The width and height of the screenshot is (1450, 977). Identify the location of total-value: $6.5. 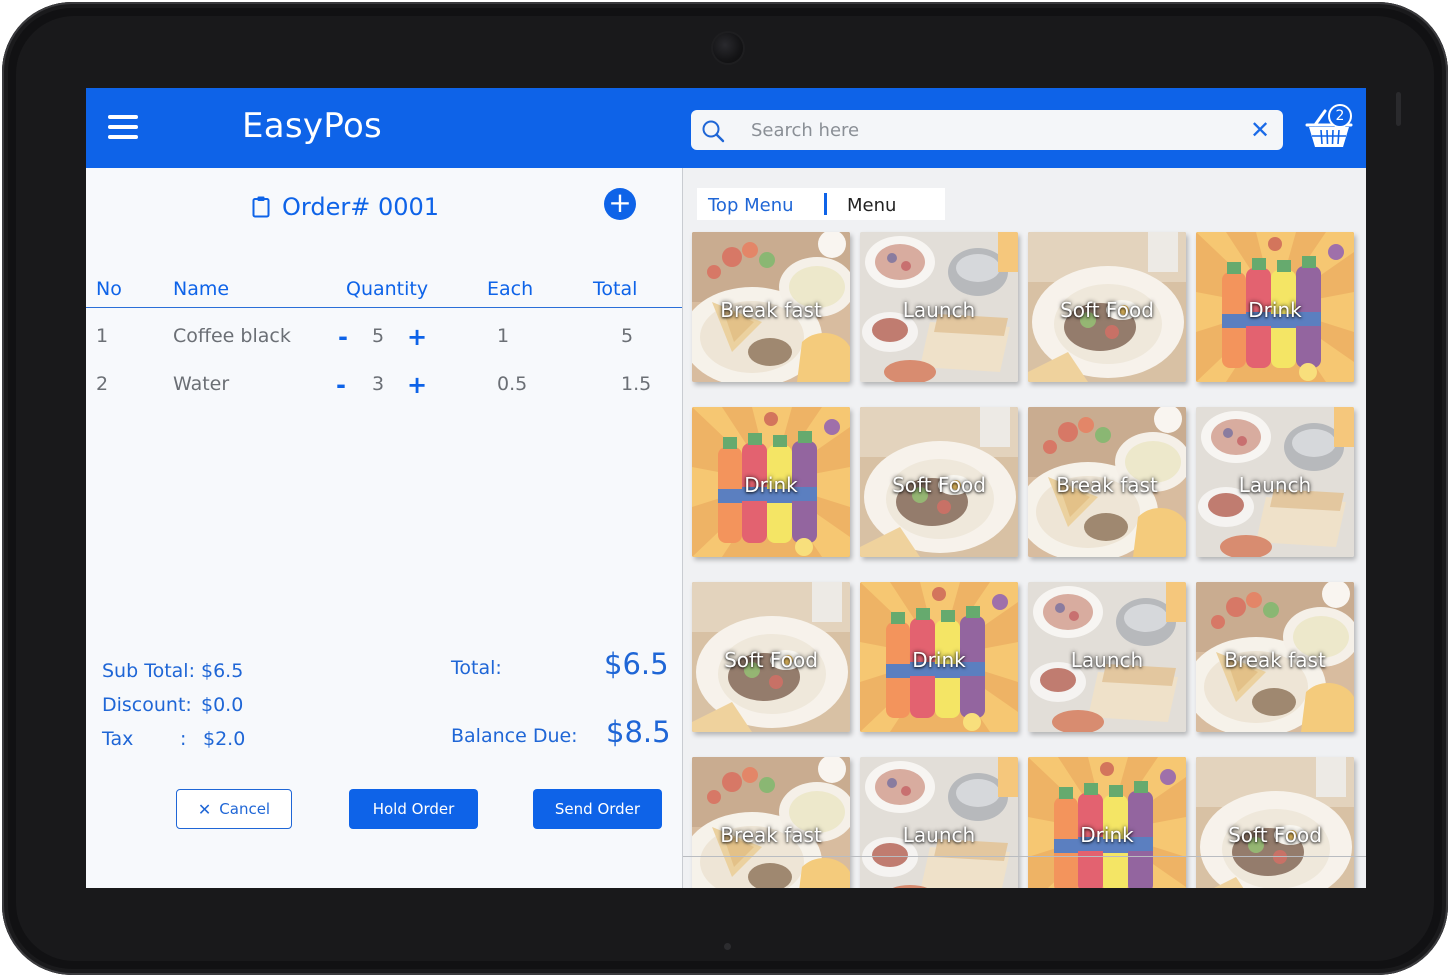
(636, 664).